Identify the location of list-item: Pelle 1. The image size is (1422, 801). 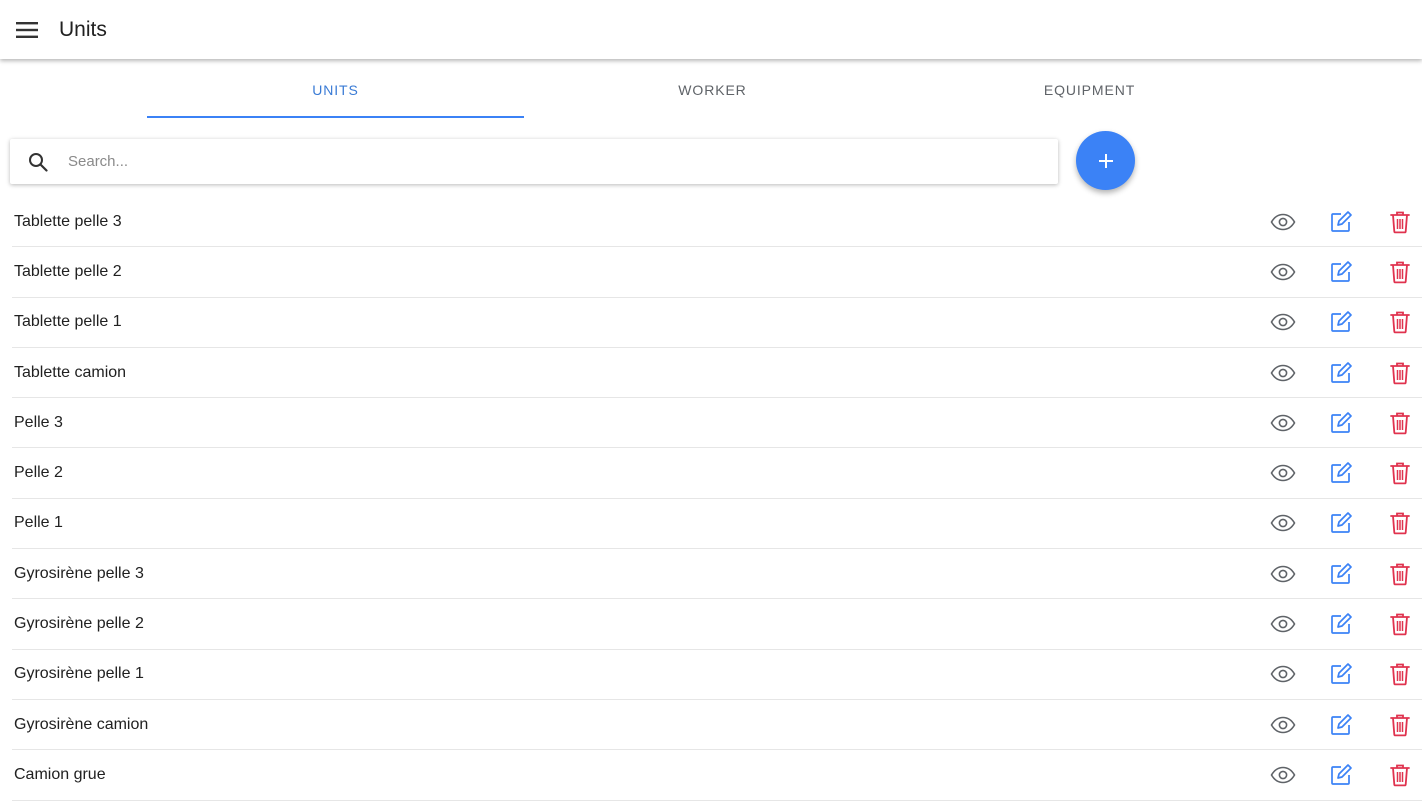
(717, 524).